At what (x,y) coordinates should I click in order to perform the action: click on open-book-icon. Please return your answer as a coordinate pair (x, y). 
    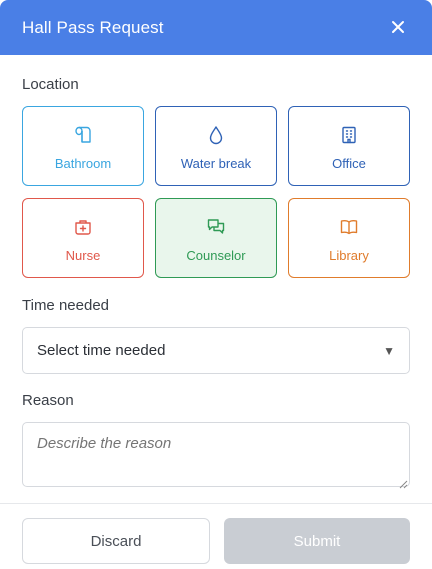
    Looking at the image, I should click on (349, 227).